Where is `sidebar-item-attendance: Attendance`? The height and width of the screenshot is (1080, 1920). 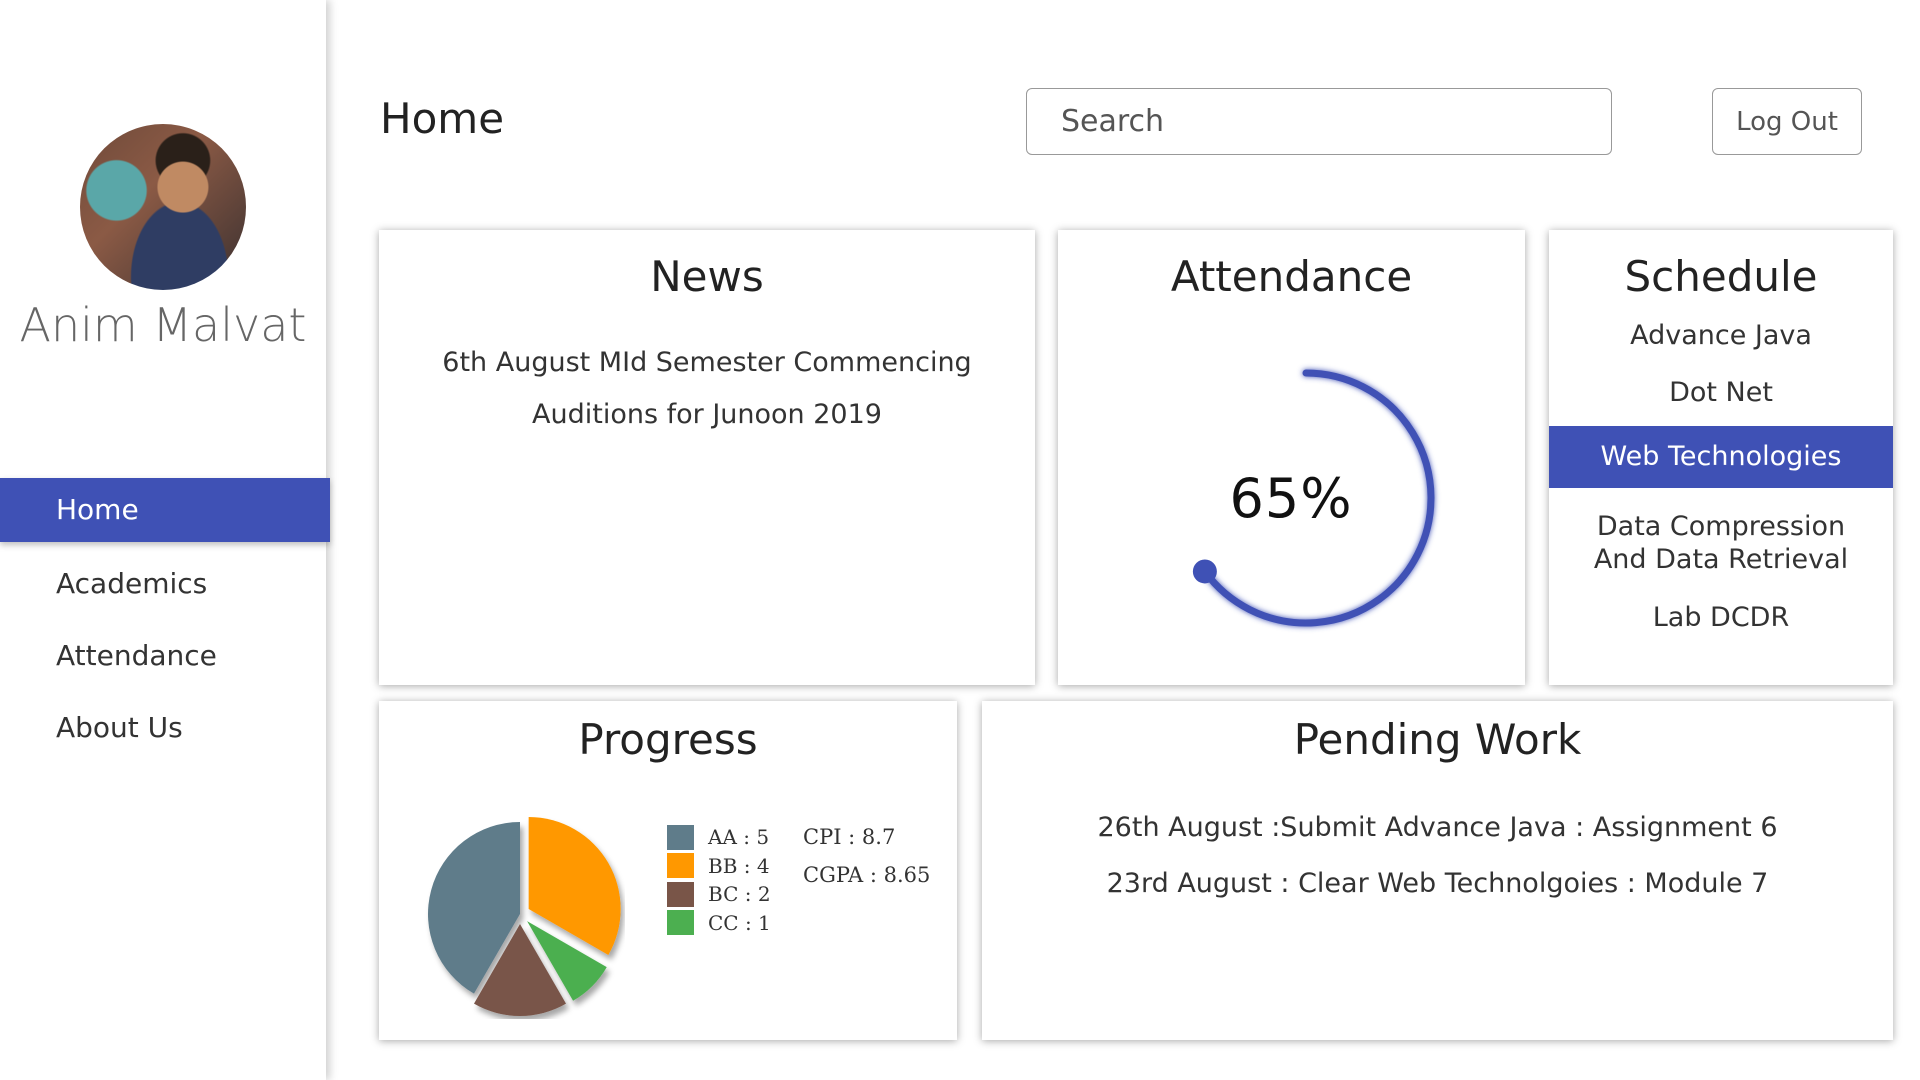 sidebar-item-attendance: Attendance is located at coordinates (165, 656).